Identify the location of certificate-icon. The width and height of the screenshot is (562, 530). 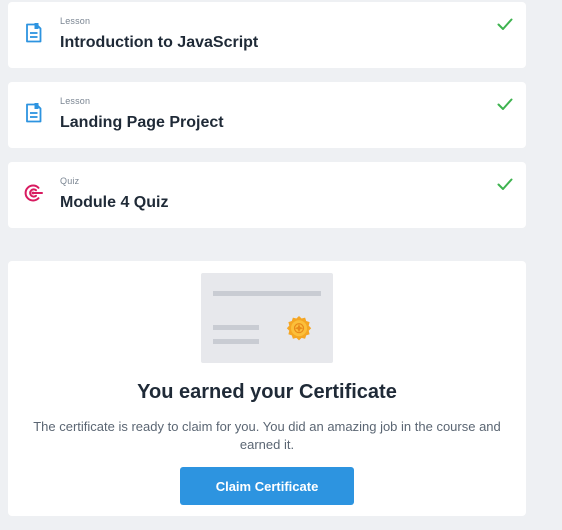
(267, 318).